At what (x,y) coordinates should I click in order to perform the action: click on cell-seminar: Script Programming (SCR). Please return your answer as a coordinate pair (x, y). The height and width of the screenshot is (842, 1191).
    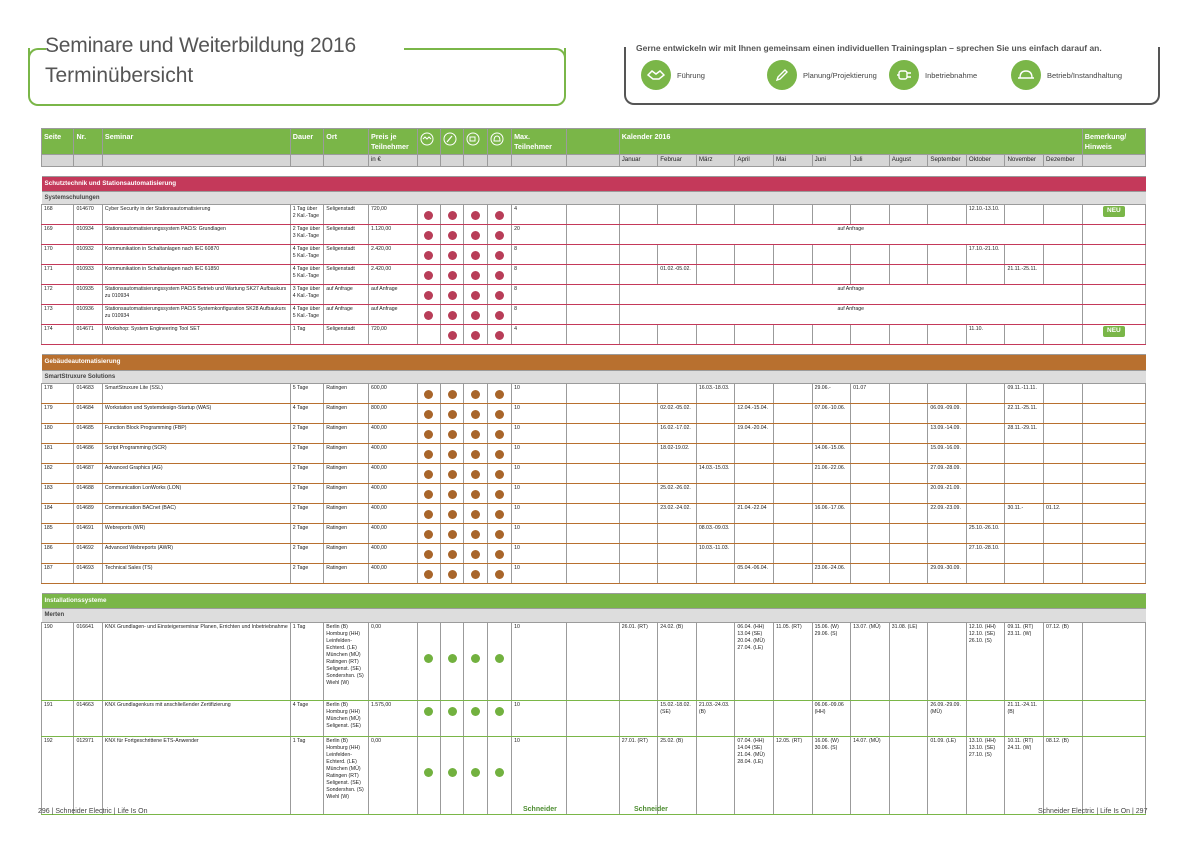
    Looking at the image, I should click on (196, 453).